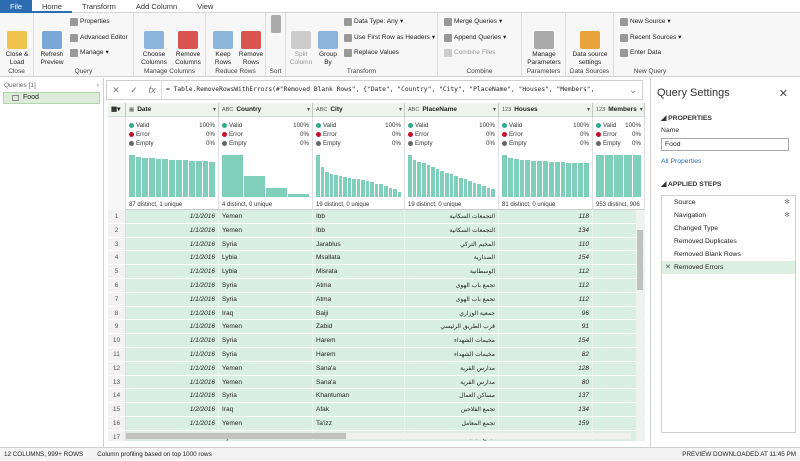 This screenshot has width=800, height=461. What do you see at coordinates (359, 354) in the screenshot?
I see `cell-city: Harem` at bounding box center [359, 354].